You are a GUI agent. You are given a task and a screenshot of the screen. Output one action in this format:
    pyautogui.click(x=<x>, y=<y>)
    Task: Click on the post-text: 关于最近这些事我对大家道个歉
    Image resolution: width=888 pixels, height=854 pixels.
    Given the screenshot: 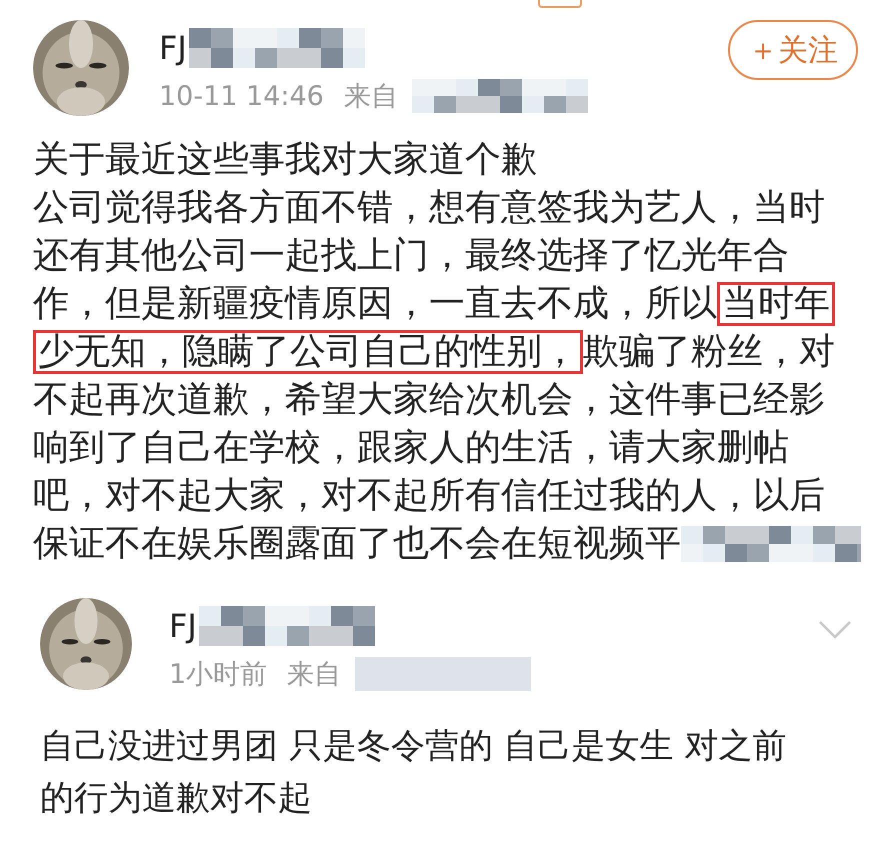 What is the action you would take?
    pyautogui.click(x=285, y=160)
    